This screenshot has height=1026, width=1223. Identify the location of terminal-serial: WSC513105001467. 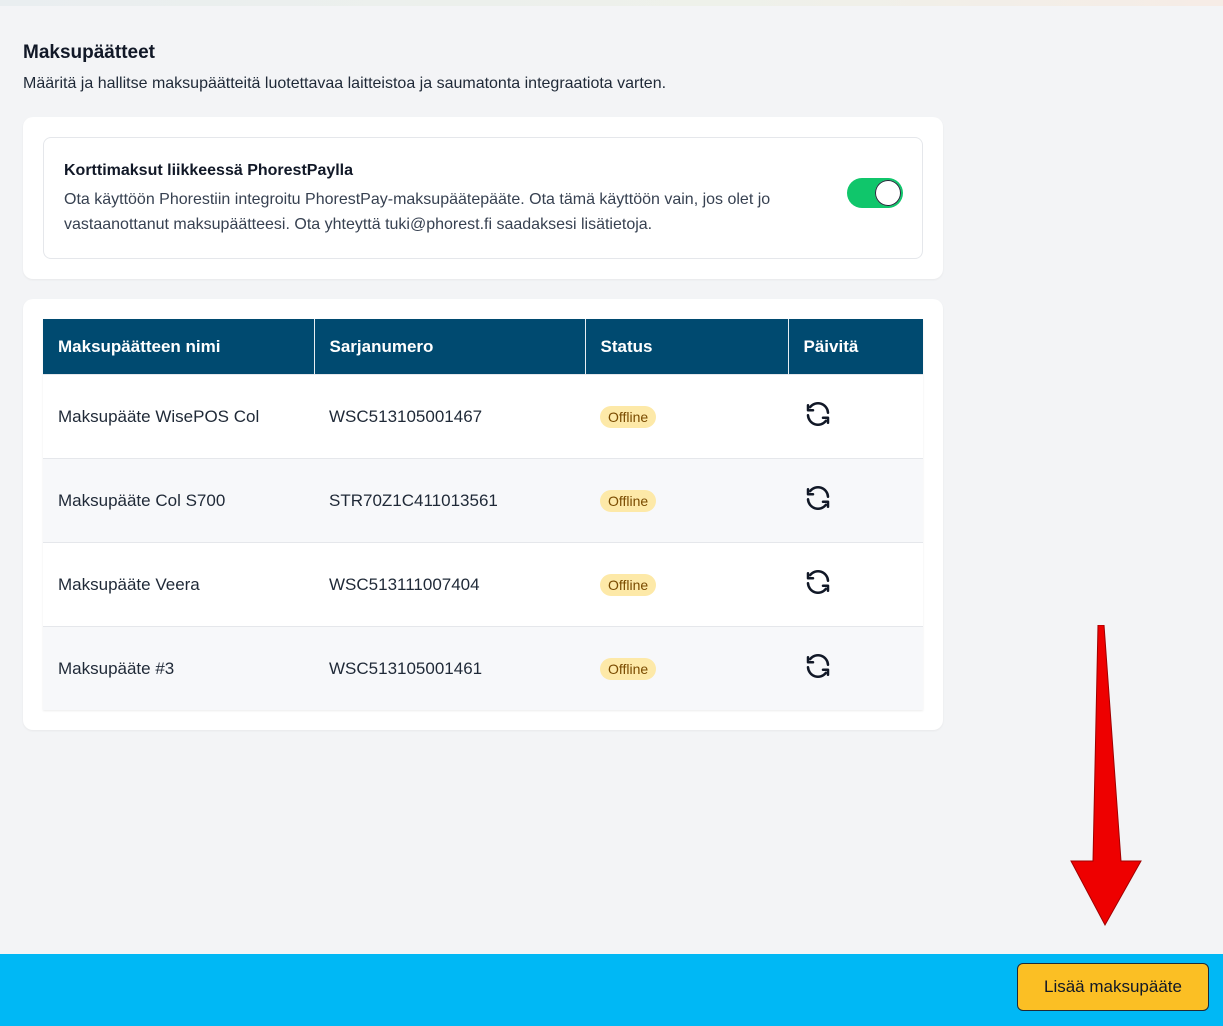
(449, 416).